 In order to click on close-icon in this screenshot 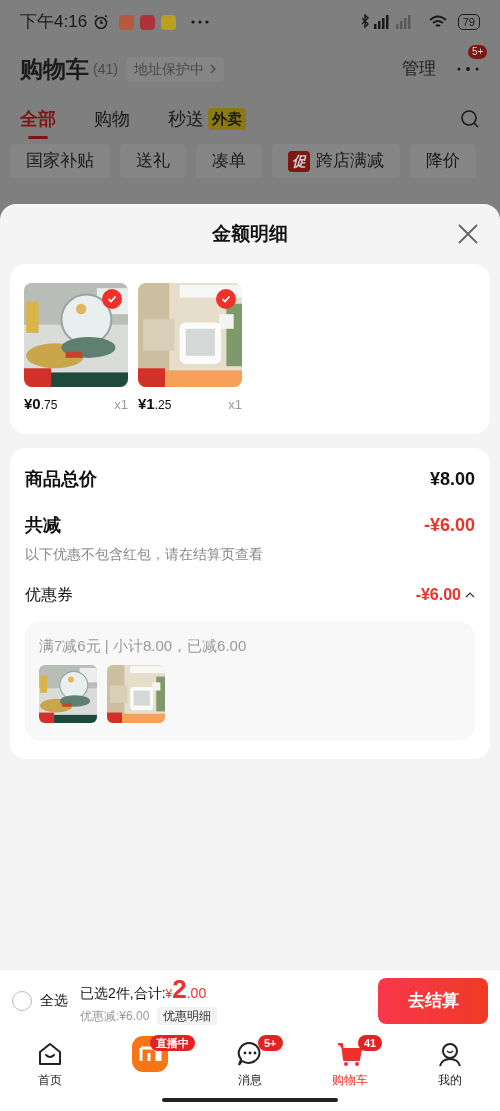, I will do `click(468, 234)`.